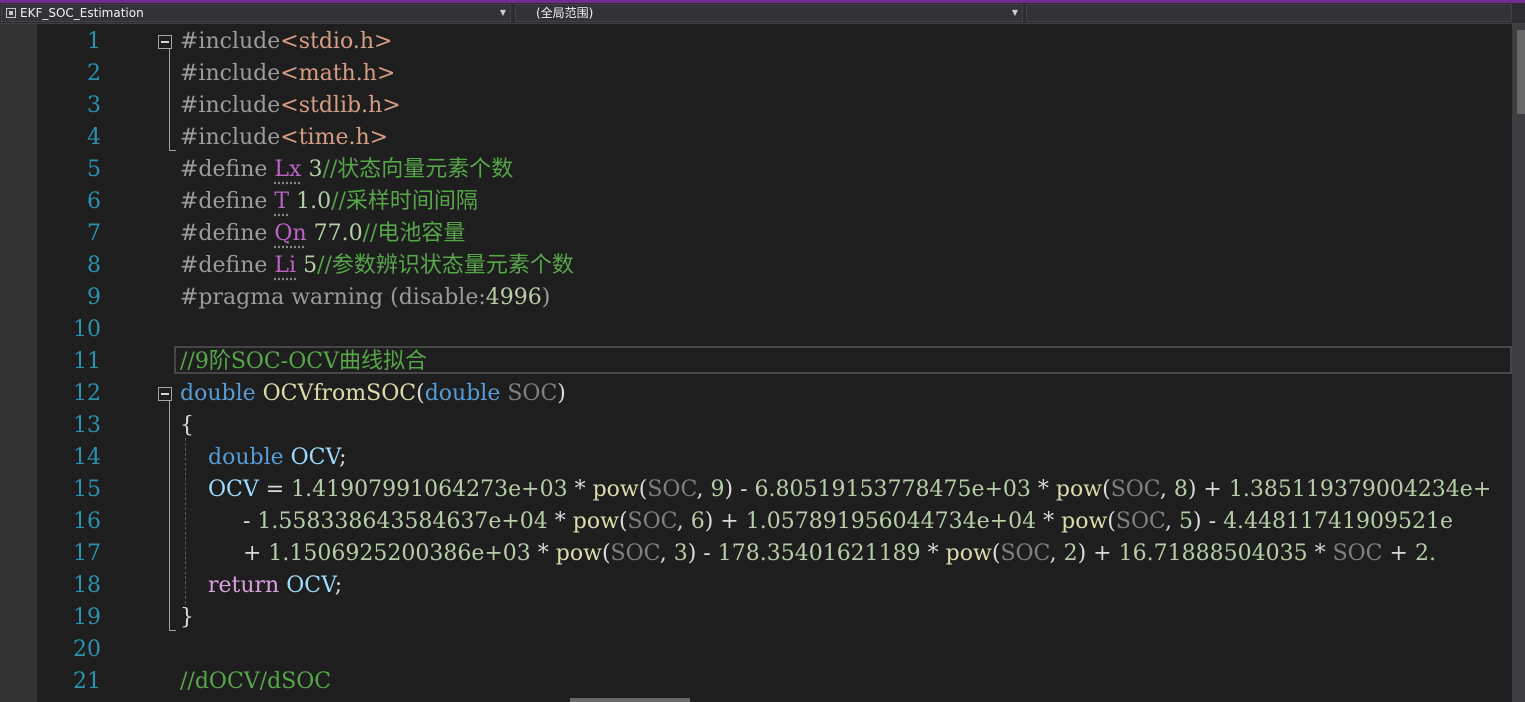  I want to click on code-line-7: #define Qn 77.0//电池容量, so click(322, 234).